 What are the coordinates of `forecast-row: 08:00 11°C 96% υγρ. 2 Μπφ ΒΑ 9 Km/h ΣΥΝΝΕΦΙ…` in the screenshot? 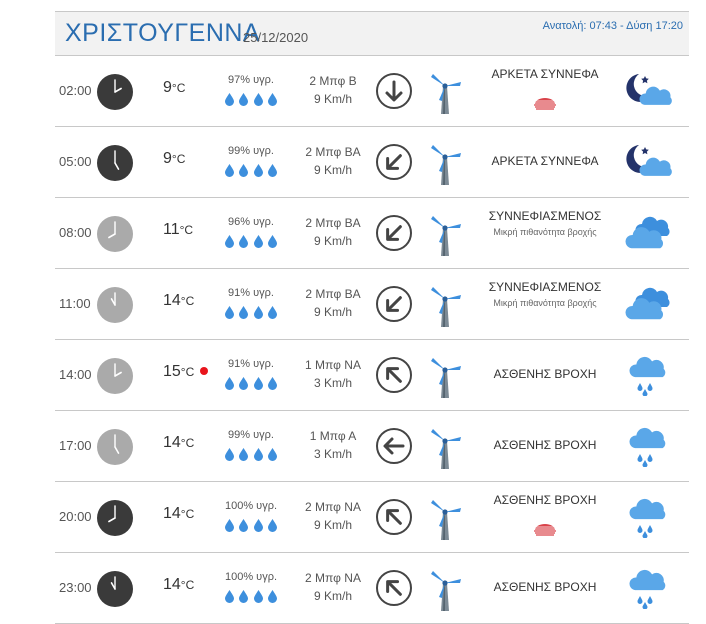 It's located at (372, 233).